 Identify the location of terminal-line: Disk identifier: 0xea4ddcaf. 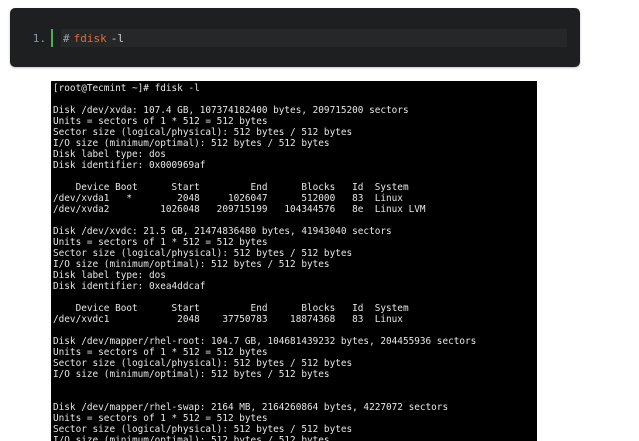
(129, 286).